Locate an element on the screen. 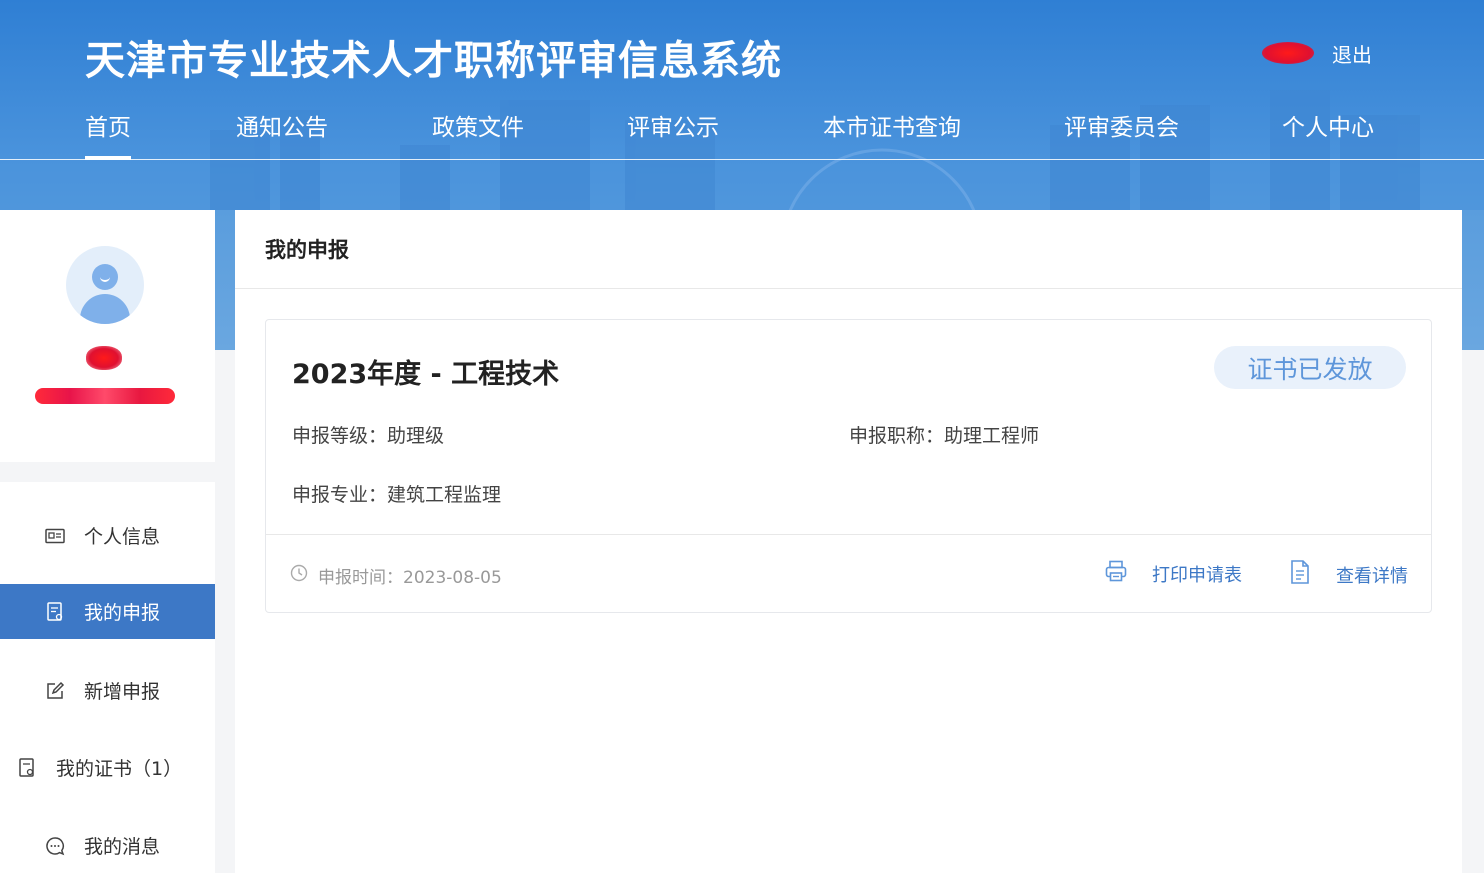  edit-icon is located at coordinates (55, 691).